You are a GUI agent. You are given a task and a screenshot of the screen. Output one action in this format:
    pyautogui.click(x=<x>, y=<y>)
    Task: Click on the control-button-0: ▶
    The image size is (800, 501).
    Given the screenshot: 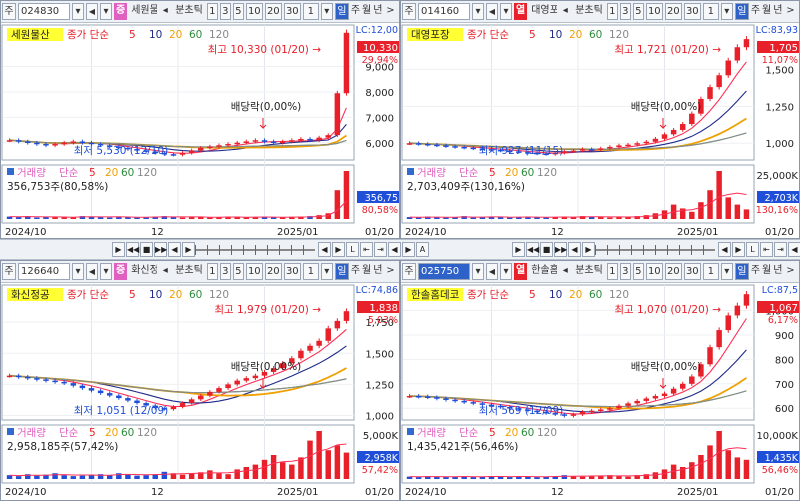 What is the action you would take?
    pyautogui.click(x=518, y=249)
    